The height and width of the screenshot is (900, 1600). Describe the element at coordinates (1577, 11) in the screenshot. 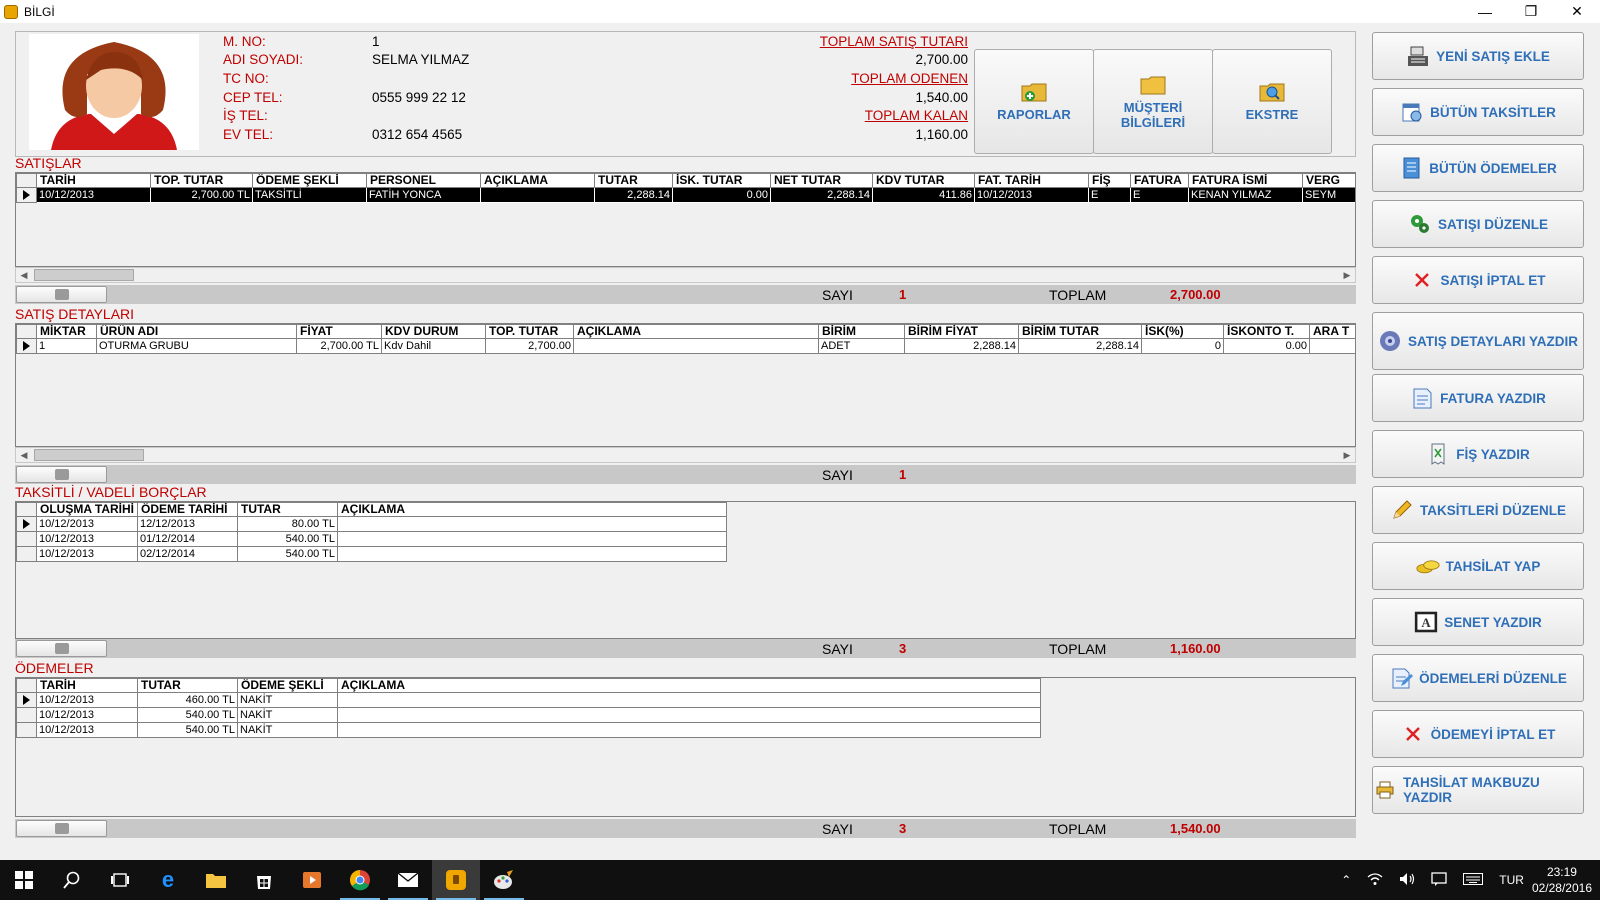

I see `close-button: ✕` at that location.